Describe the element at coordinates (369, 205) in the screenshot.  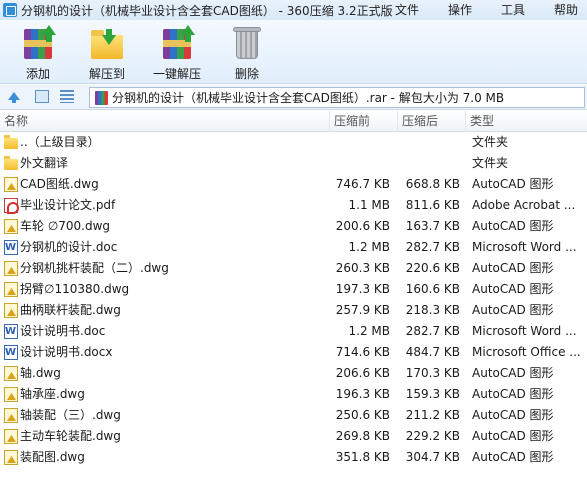
I see `file-size: 1.1 MB` at that location.